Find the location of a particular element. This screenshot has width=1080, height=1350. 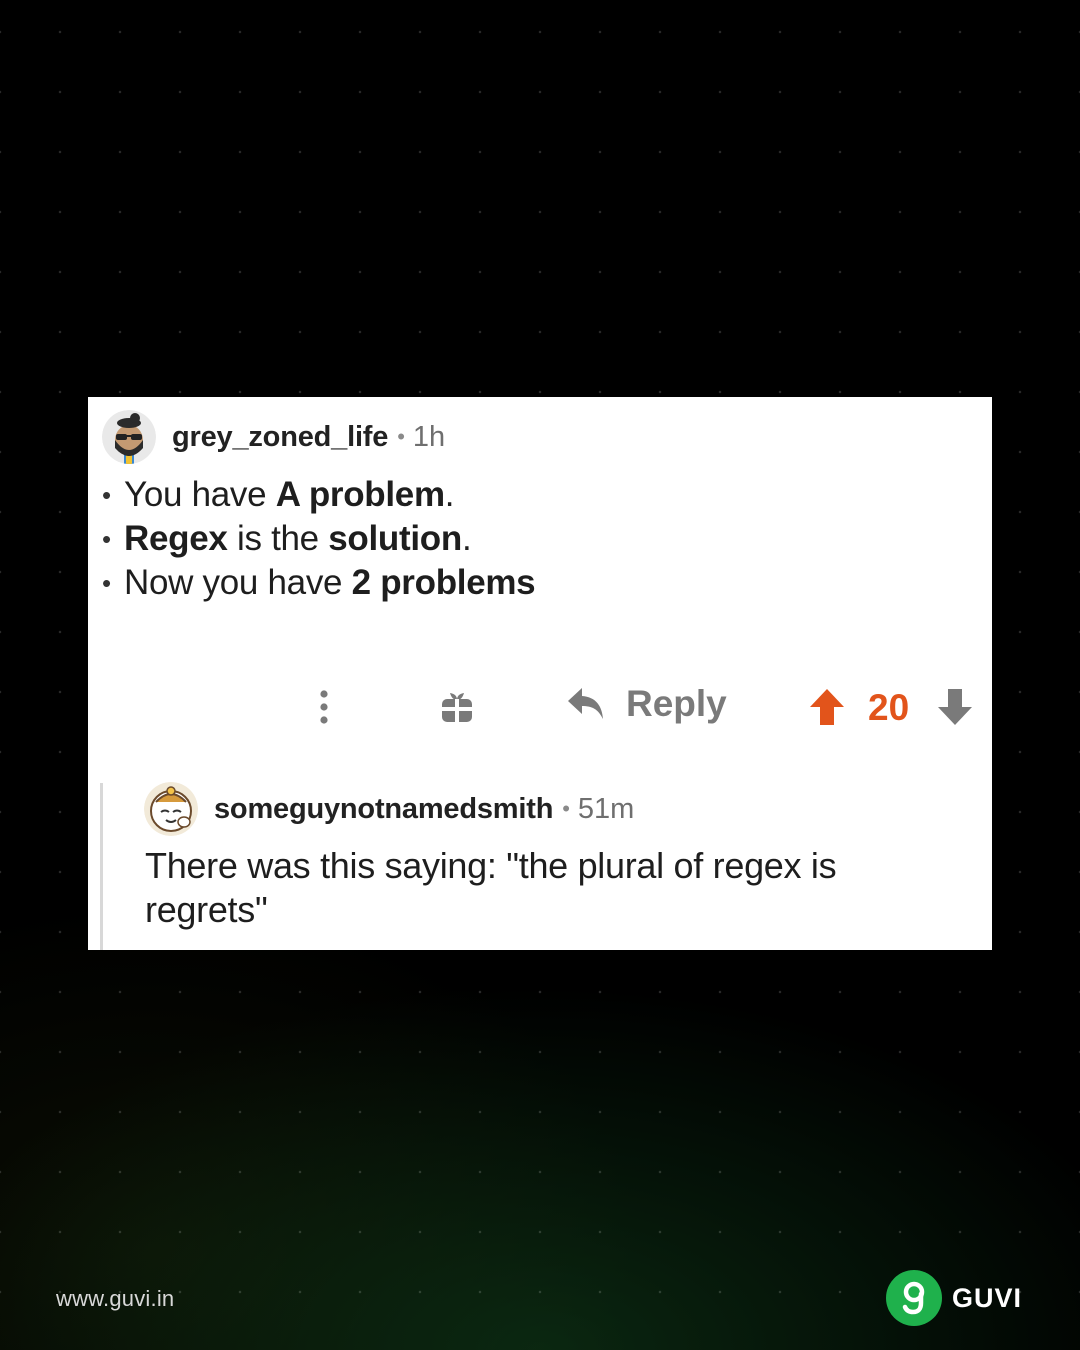

comment-header: grey_zoned_life • 1h is located at coordinates (273, 437).